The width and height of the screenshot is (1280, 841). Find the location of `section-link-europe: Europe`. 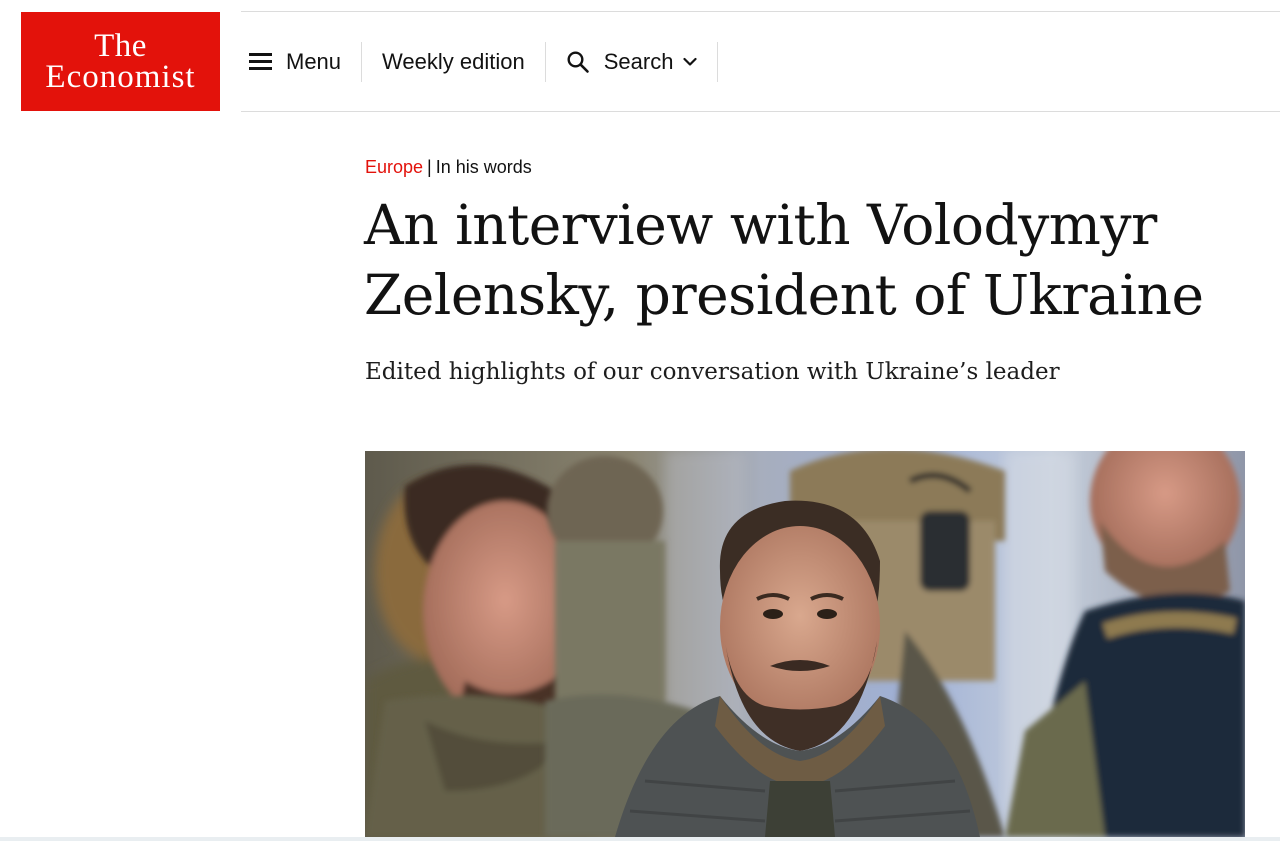

section-link-europe: Europe is located at coordinates (394, 167).